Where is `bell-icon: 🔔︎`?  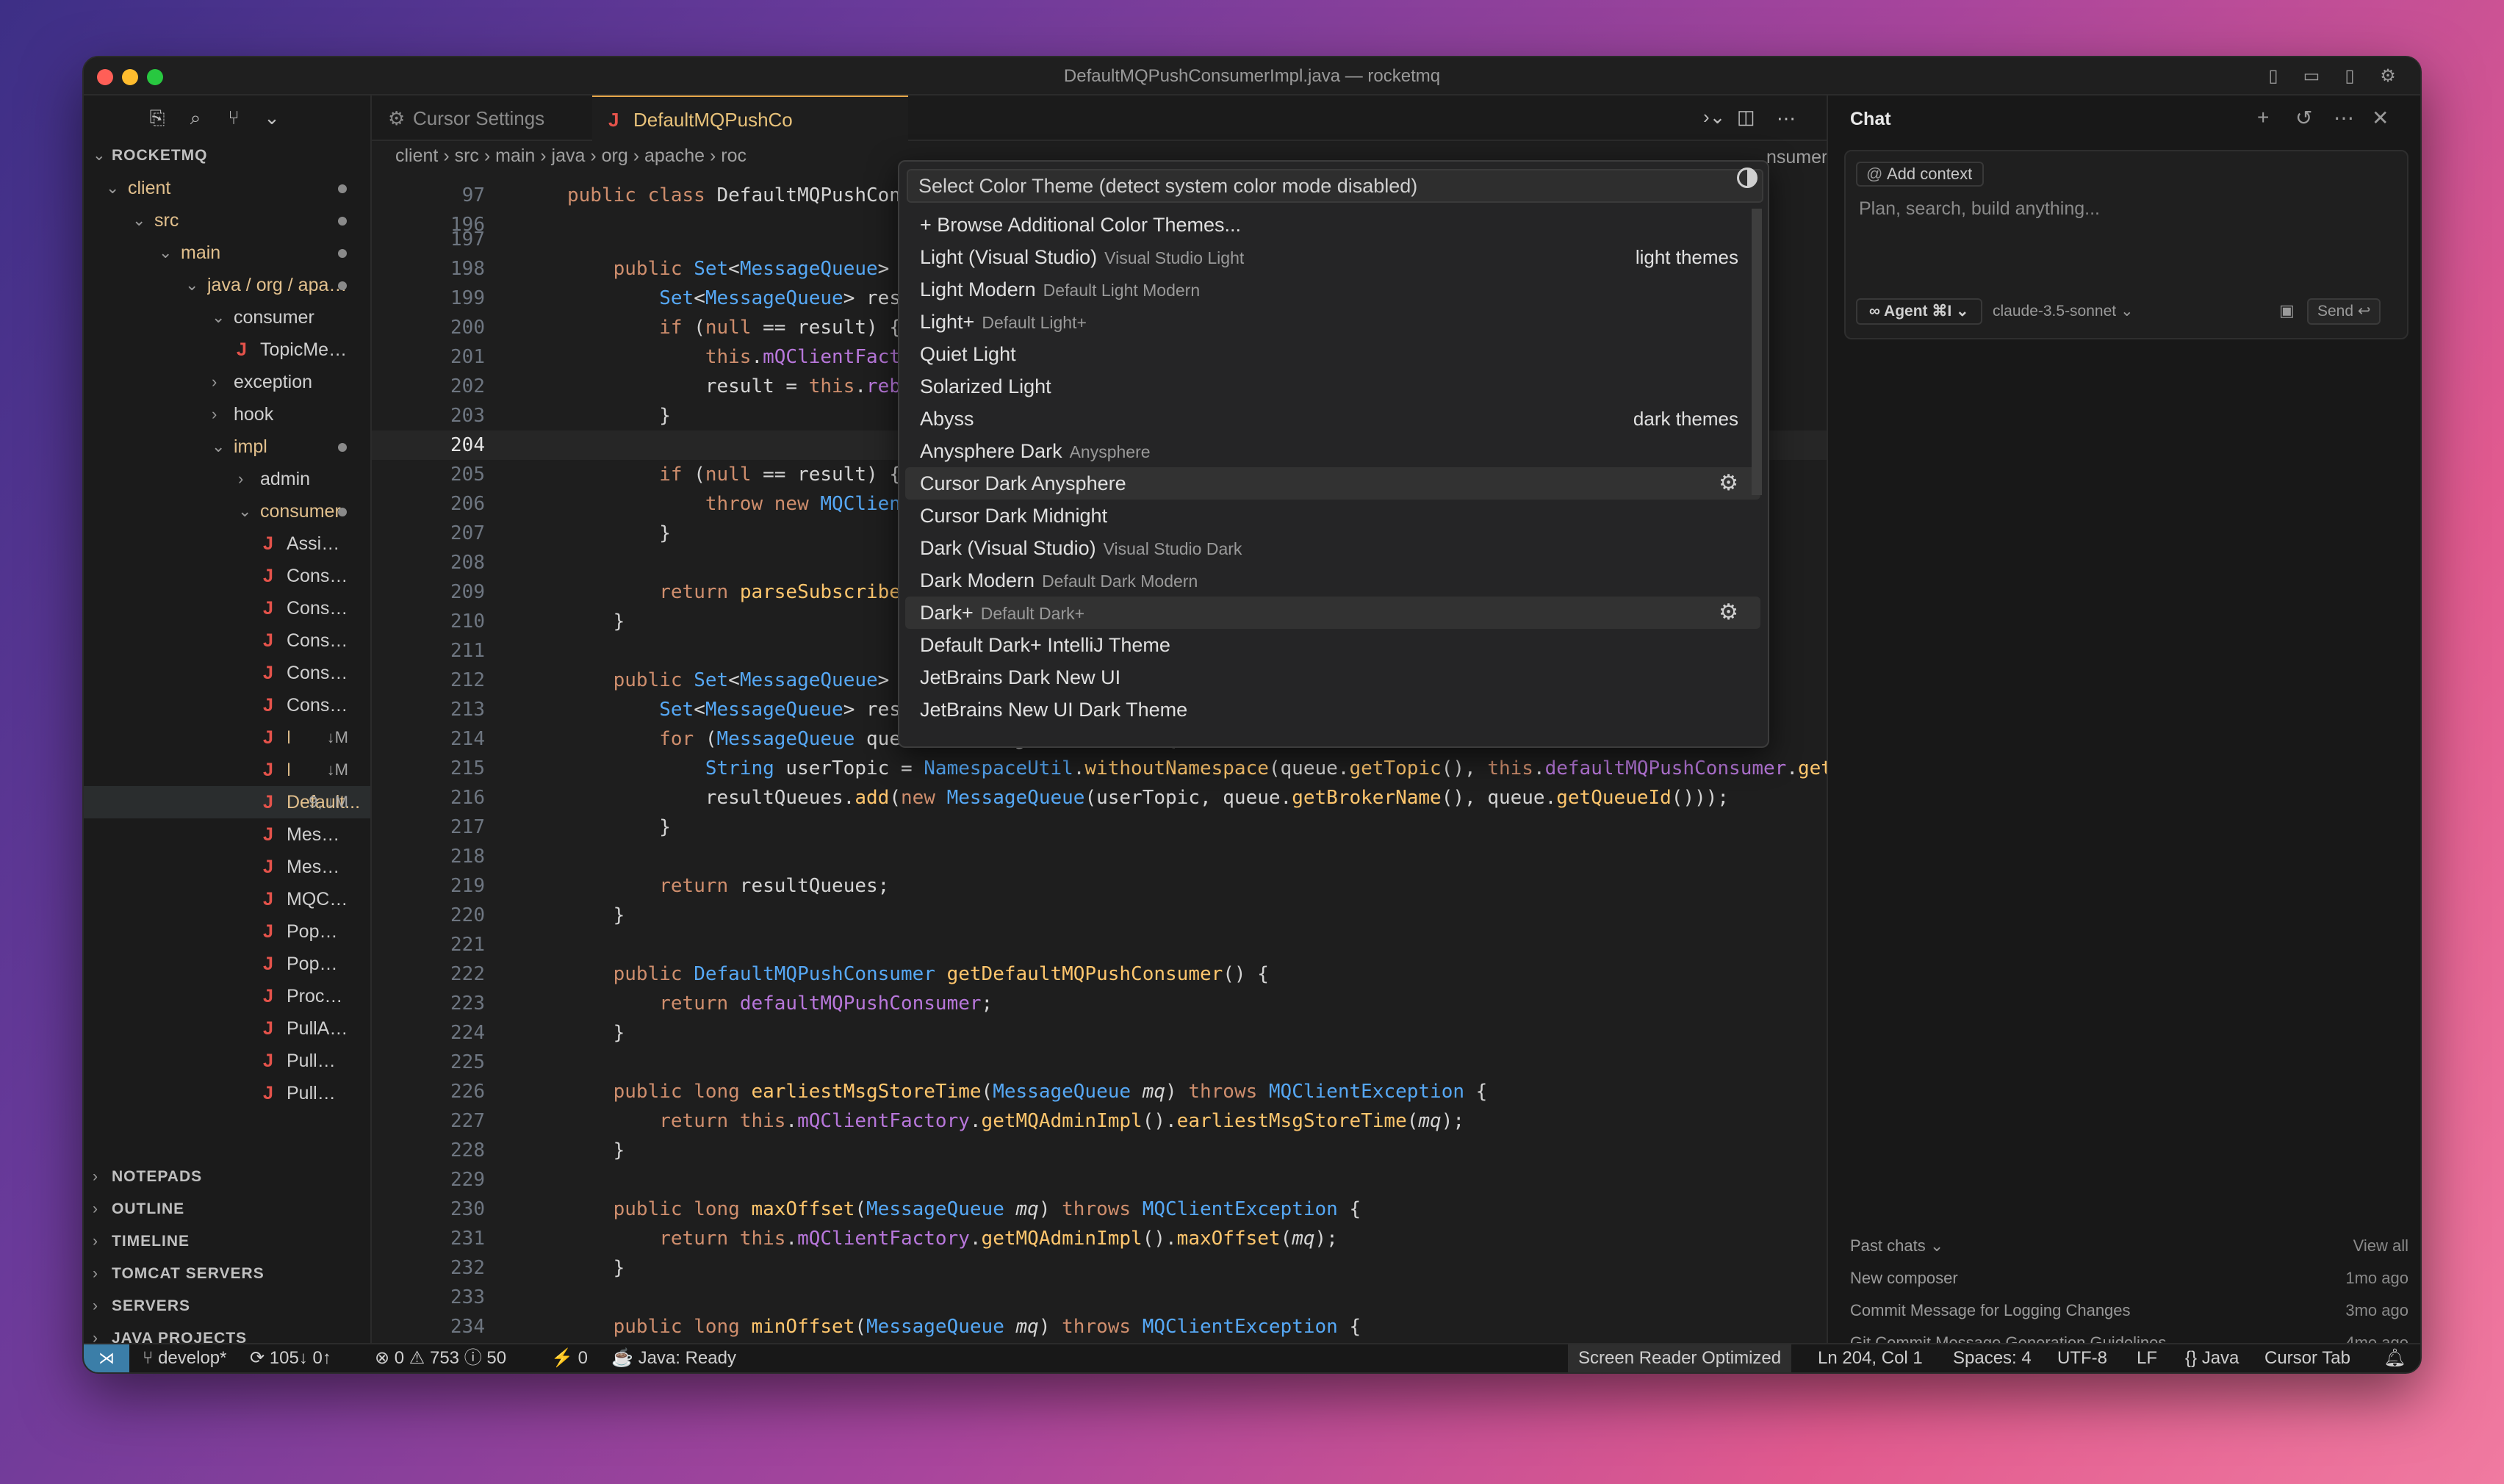 bell-icon: 🔔︎ is located at coordinates (2395, 1358).